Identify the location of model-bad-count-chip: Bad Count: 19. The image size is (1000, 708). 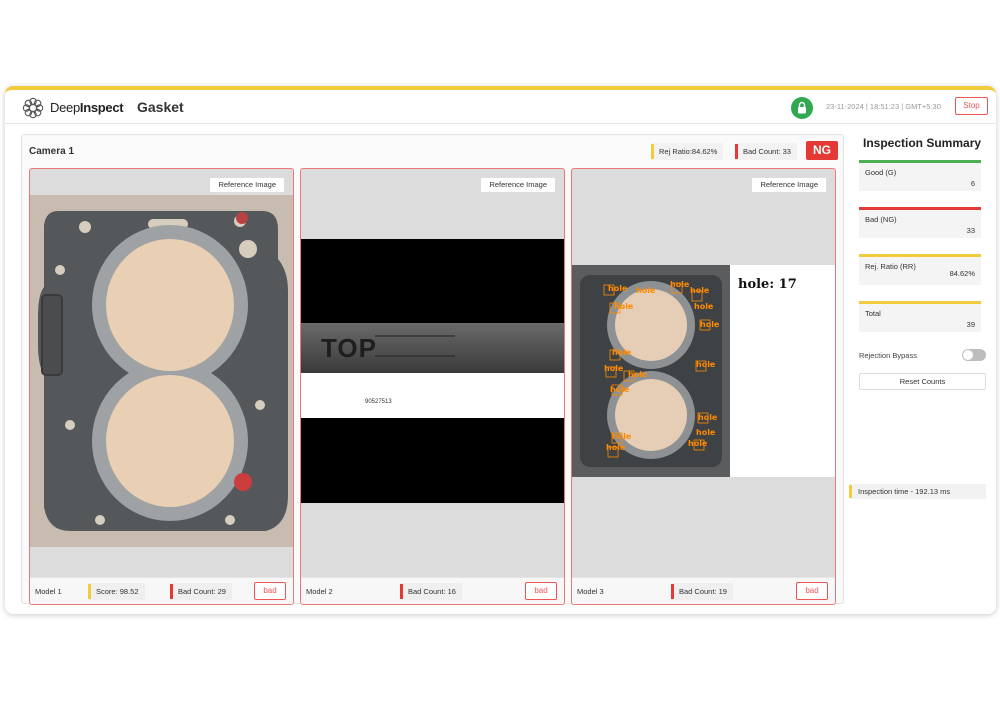
(702, 591).